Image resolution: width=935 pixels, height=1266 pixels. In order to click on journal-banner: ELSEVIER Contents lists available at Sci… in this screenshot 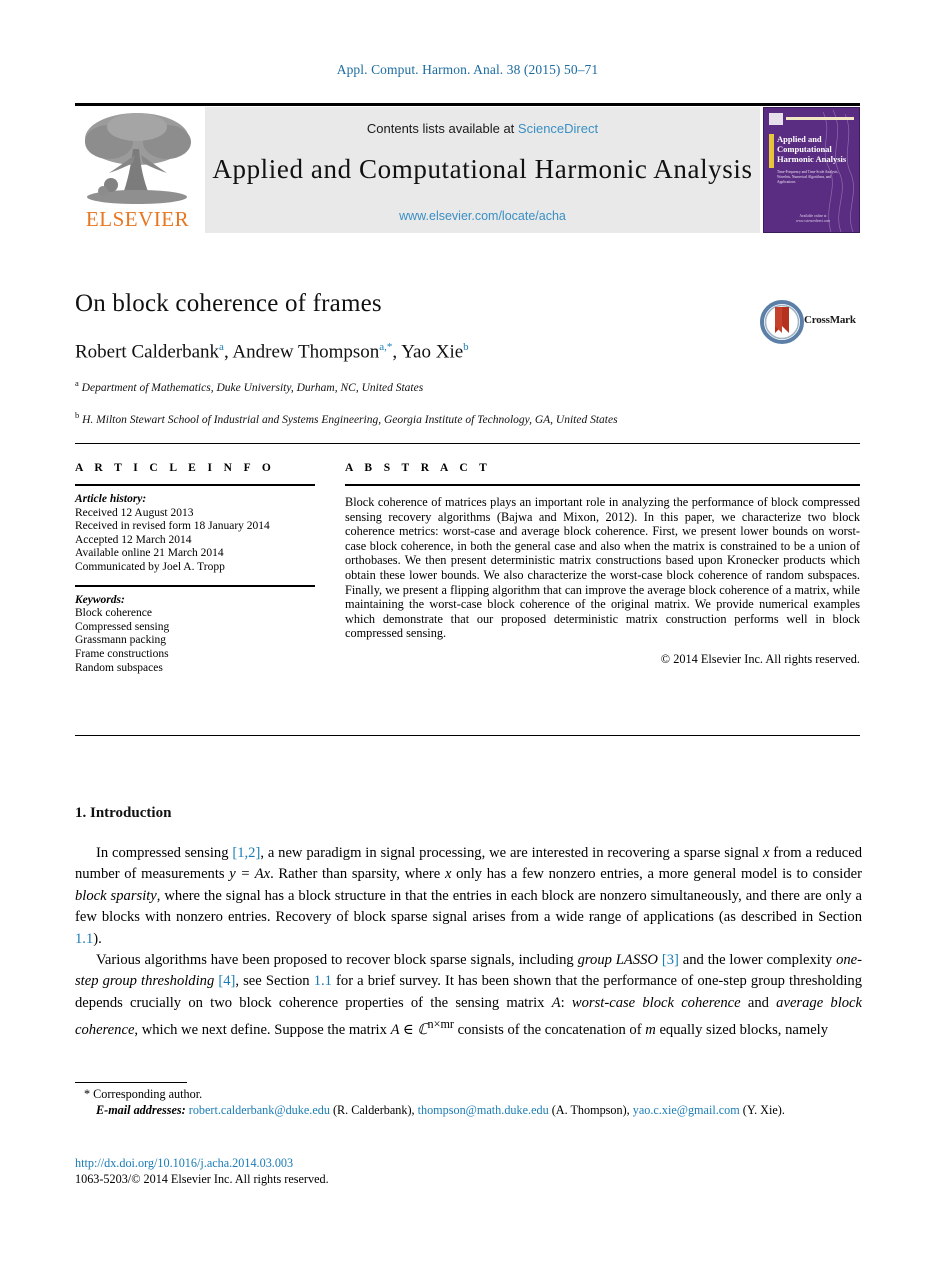, I will do `click(467, 170)`.